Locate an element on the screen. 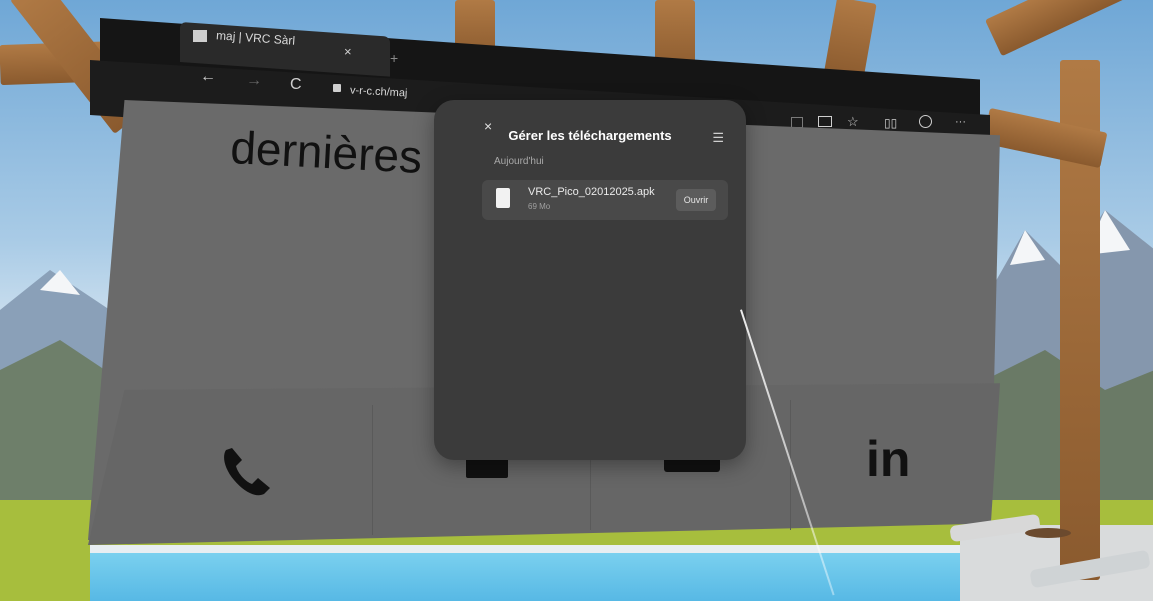 The image size is (1153, 601). reader-mode-icon is located at coordinates (797, 122).